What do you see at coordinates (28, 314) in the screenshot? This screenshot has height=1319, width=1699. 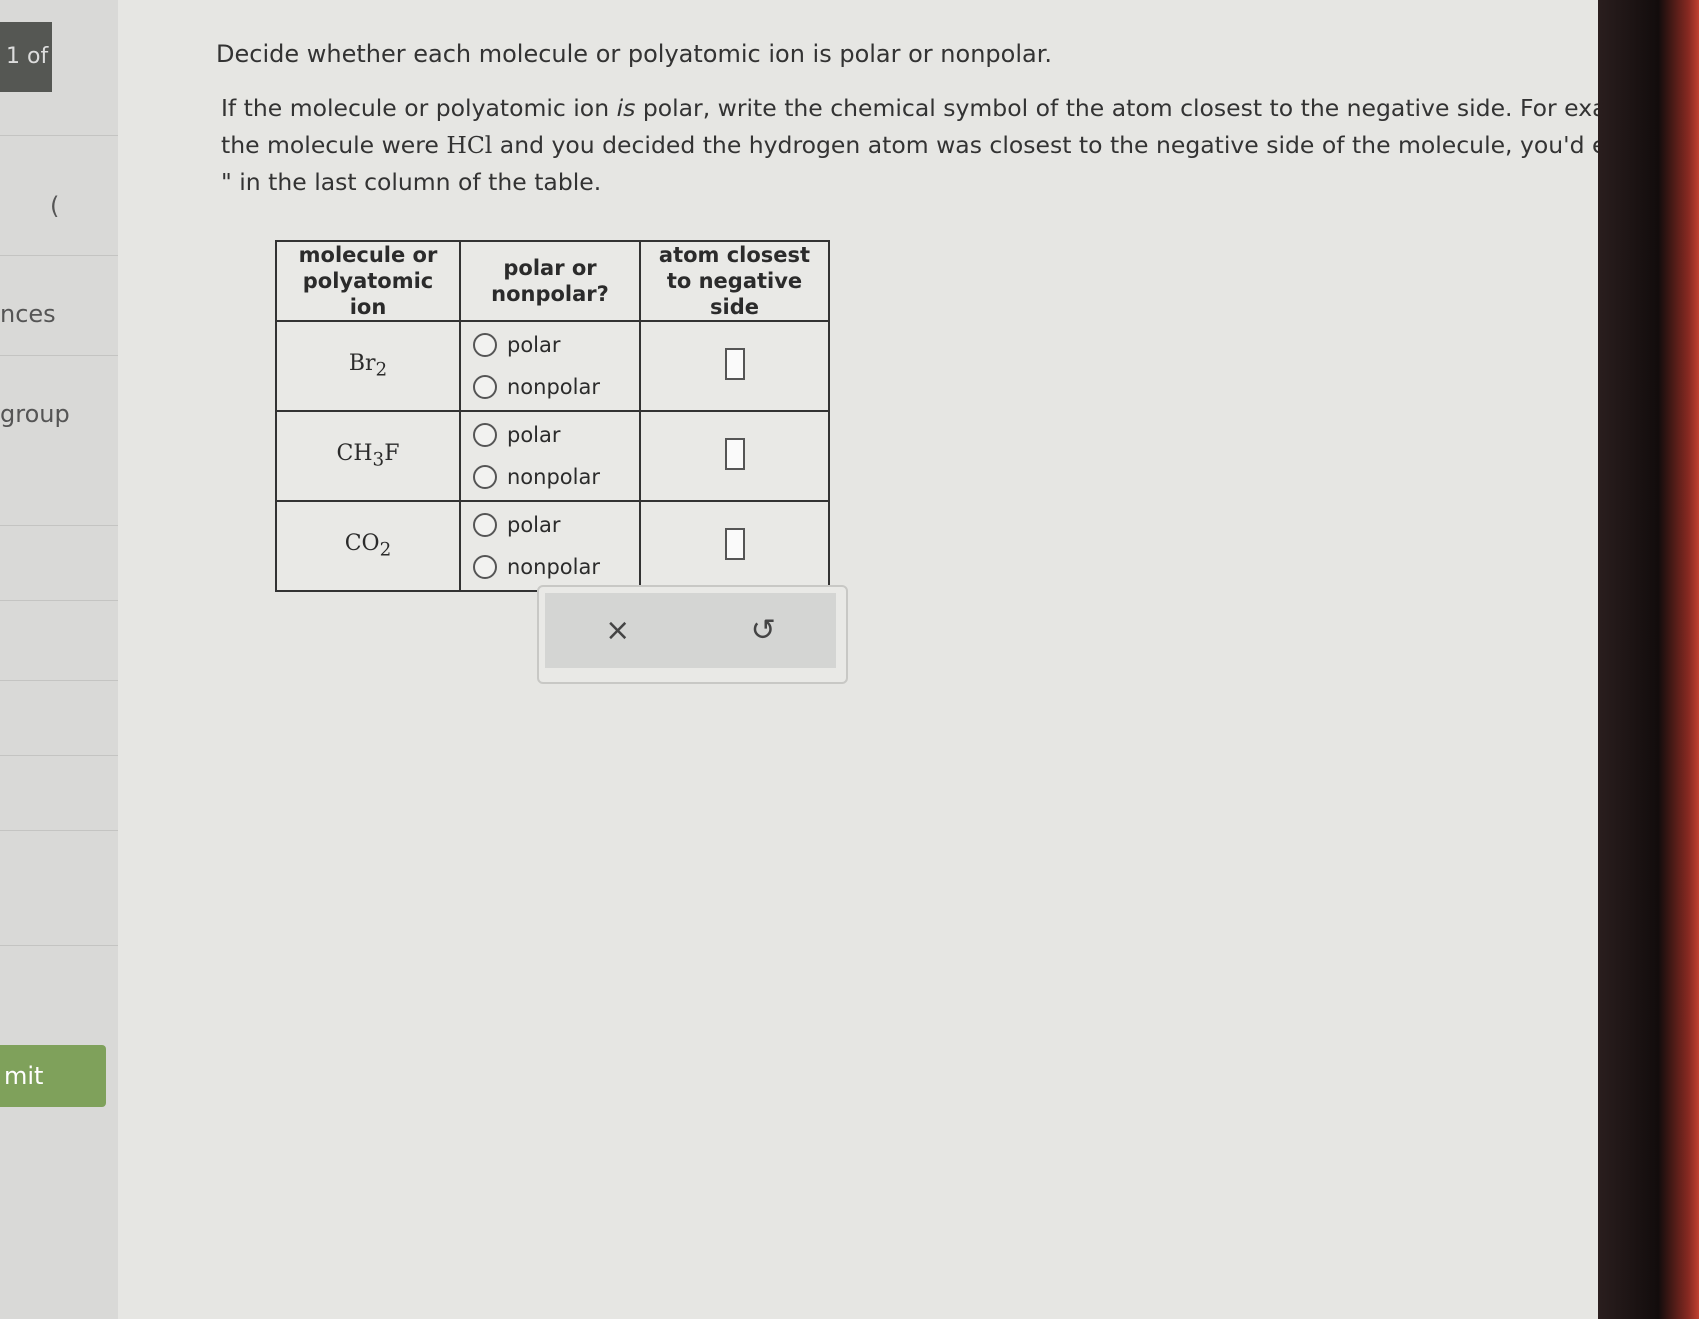 I see `sidebar-item-references: nces` at bounding box center [28, 314].